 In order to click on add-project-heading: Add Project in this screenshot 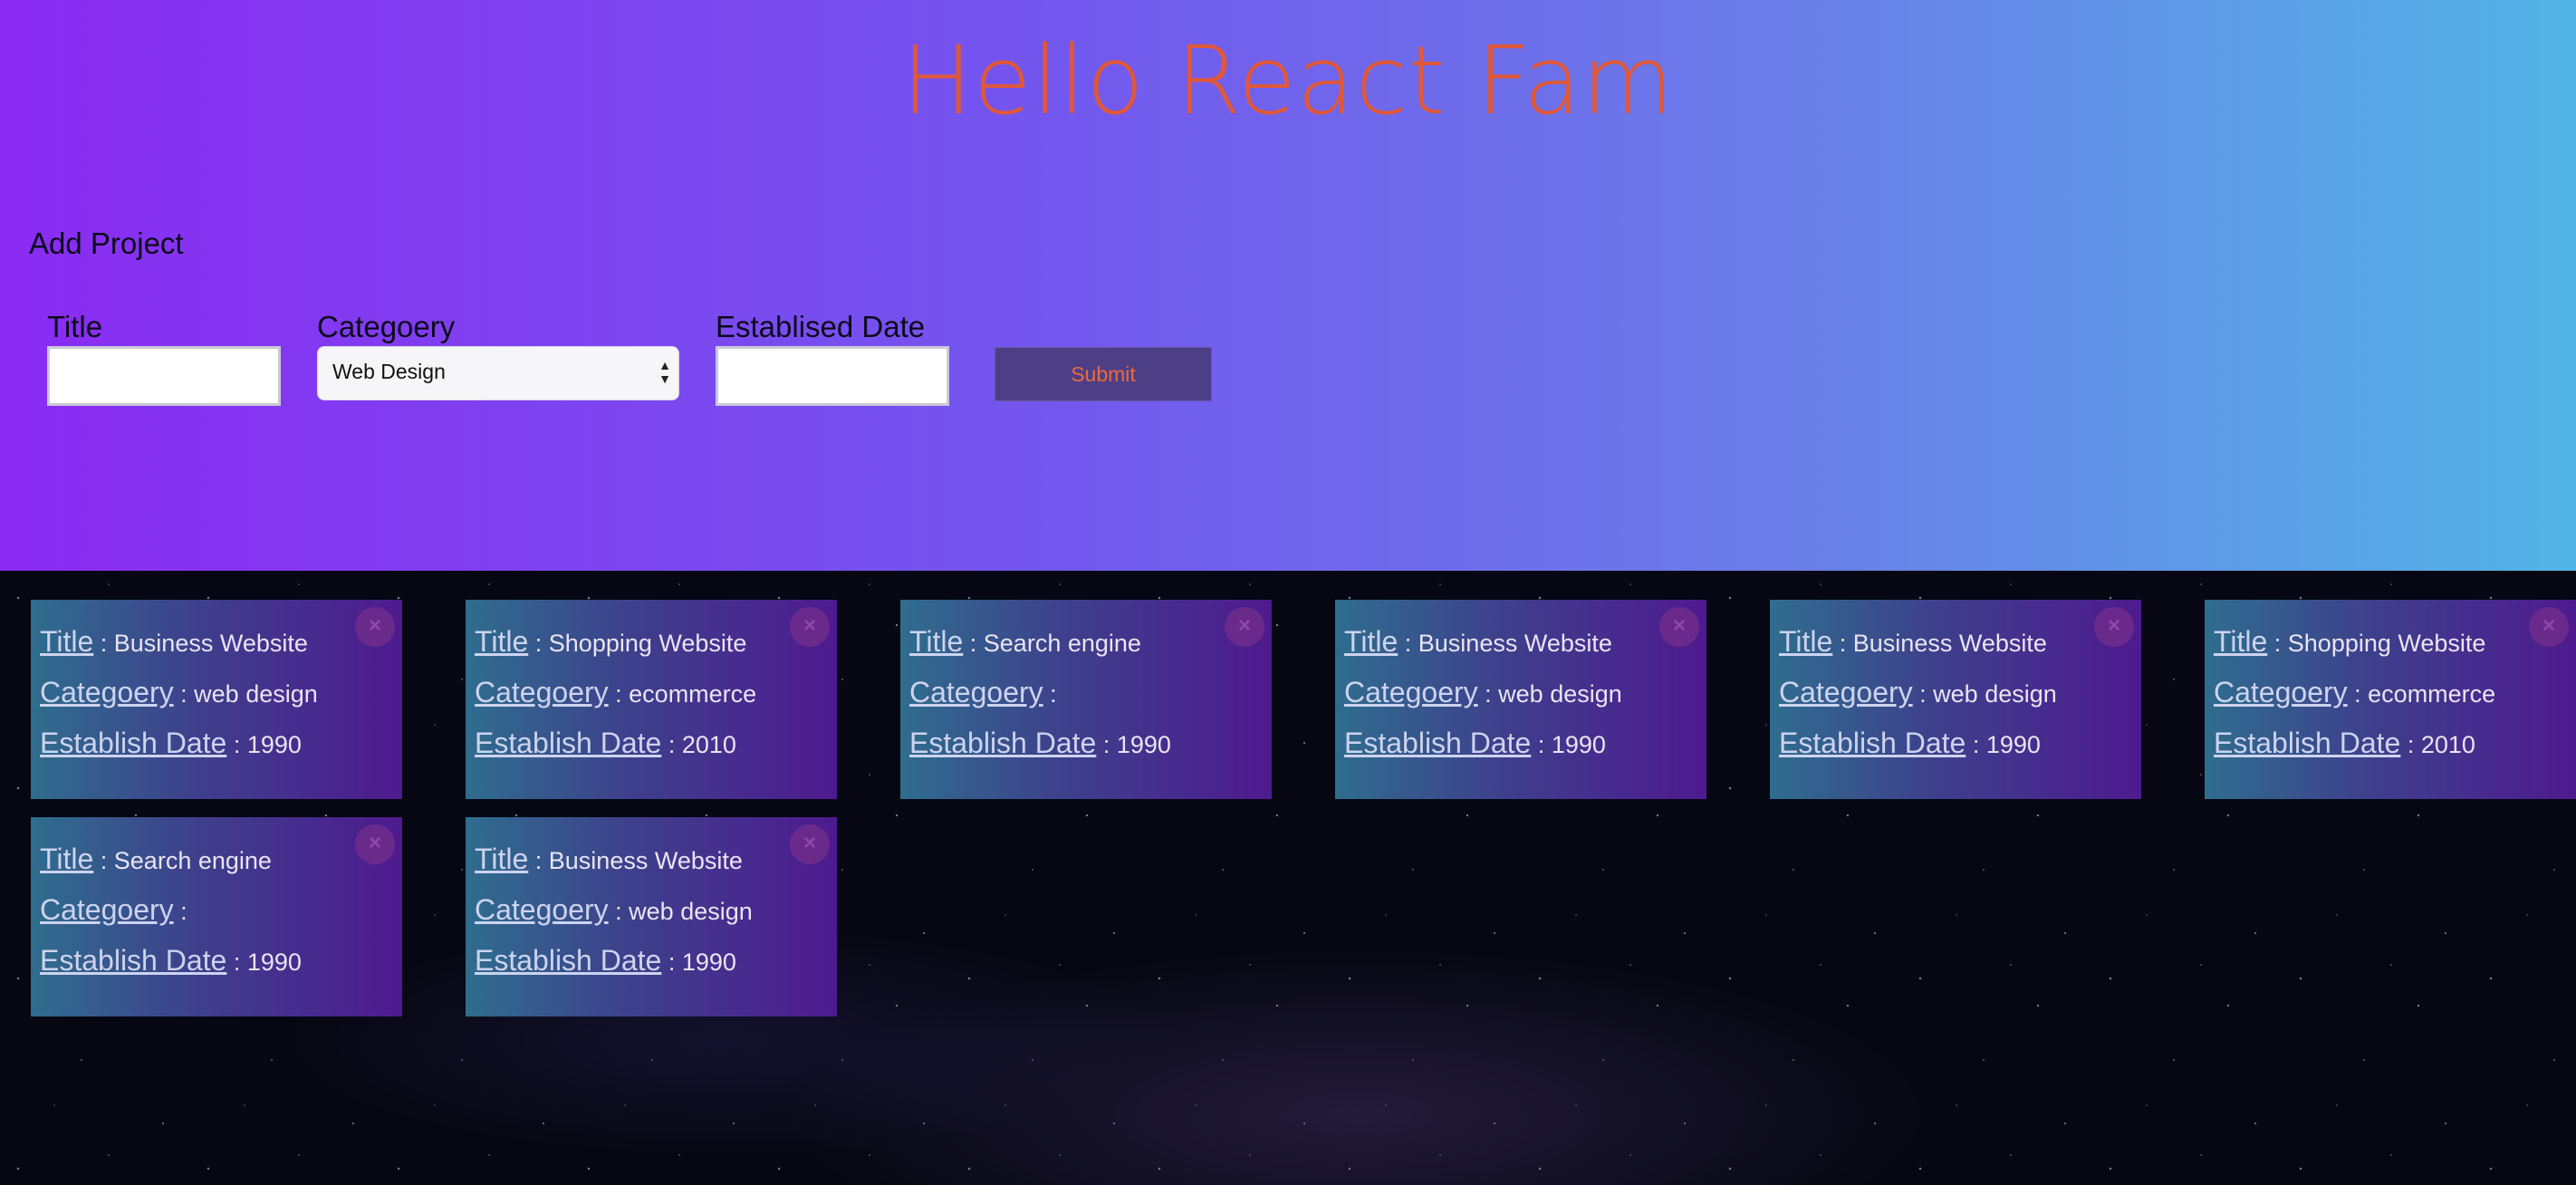, I will do `click(106, 243)`.